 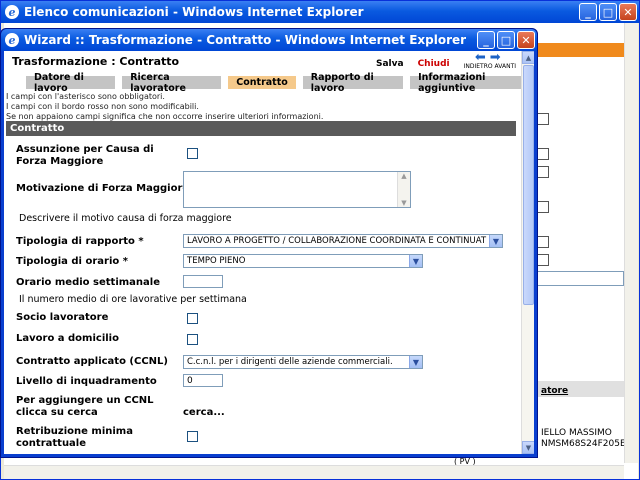 I want to click on socio-checkbox, so click(x=192, y=318).